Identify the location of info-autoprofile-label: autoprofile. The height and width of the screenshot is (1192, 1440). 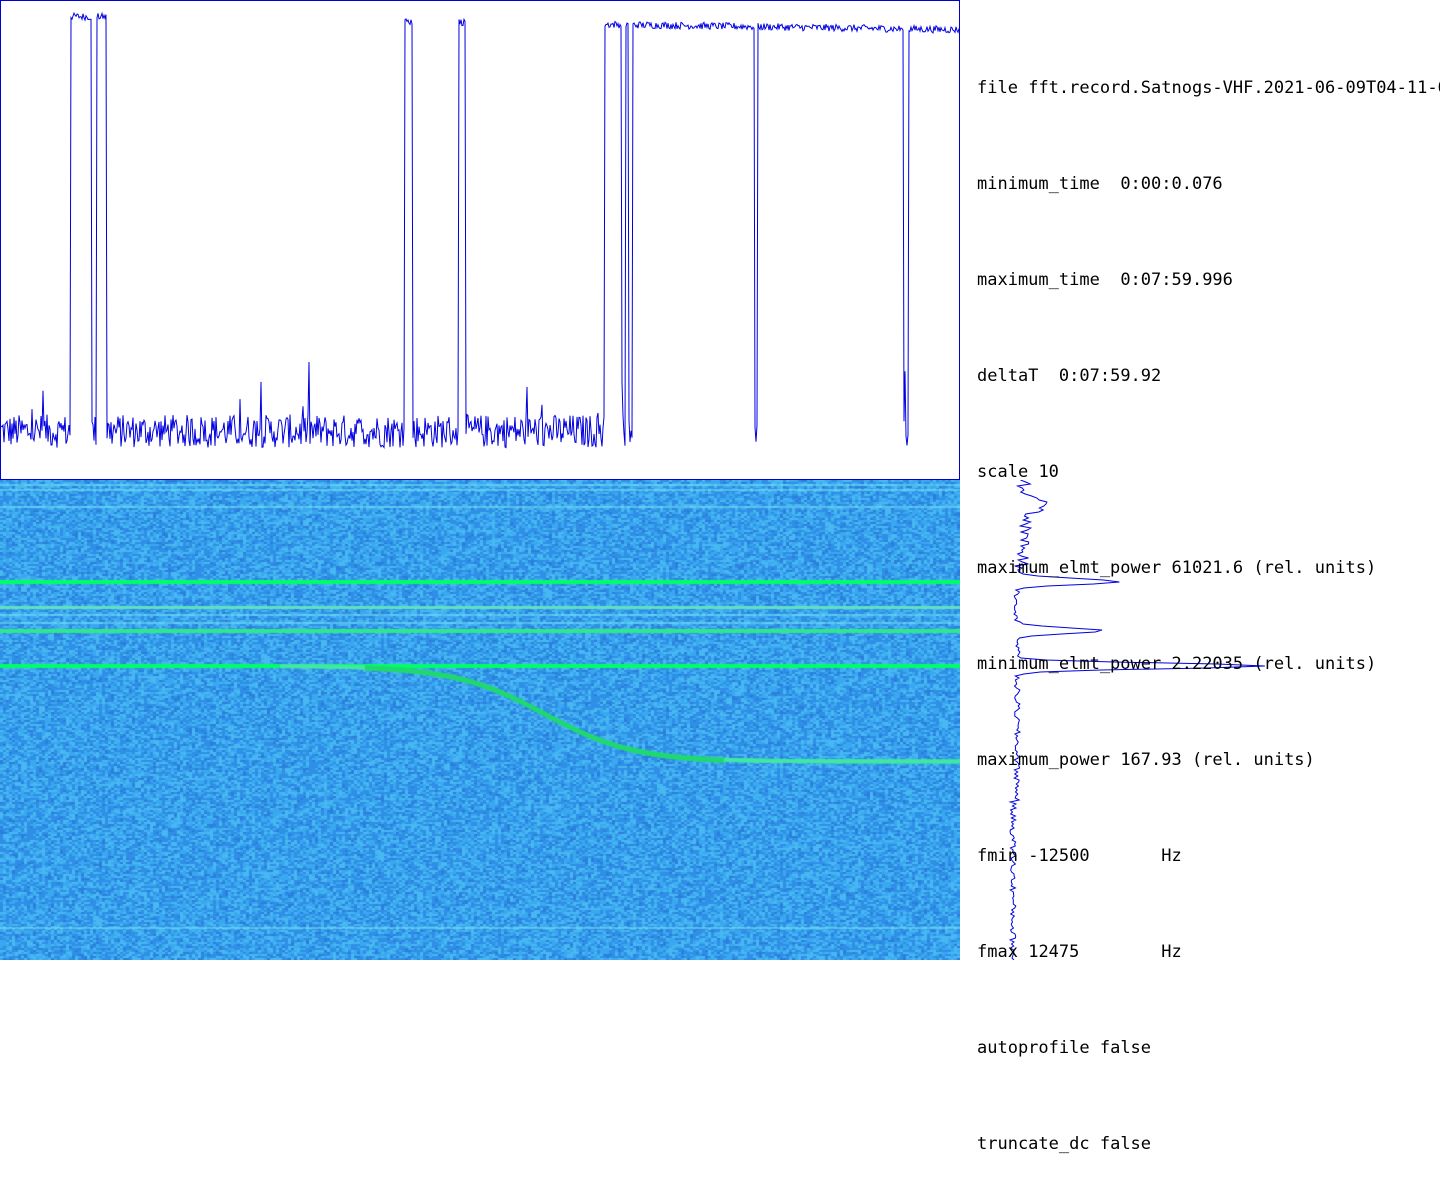
(1033, 1048).